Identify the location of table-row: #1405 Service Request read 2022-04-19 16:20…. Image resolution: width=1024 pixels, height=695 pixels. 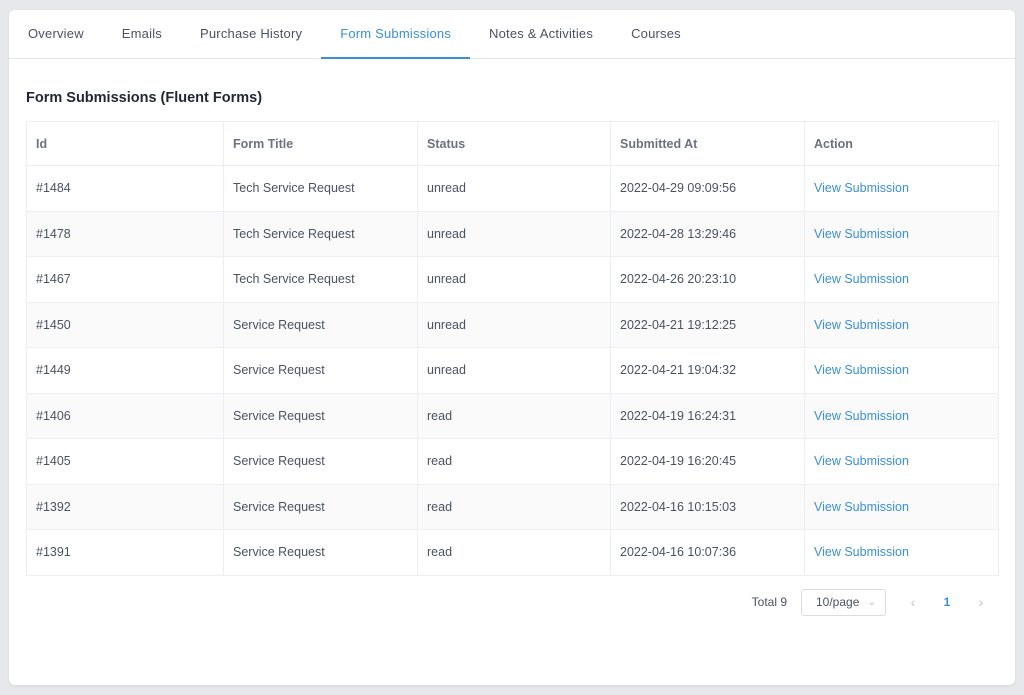
(512, 461).